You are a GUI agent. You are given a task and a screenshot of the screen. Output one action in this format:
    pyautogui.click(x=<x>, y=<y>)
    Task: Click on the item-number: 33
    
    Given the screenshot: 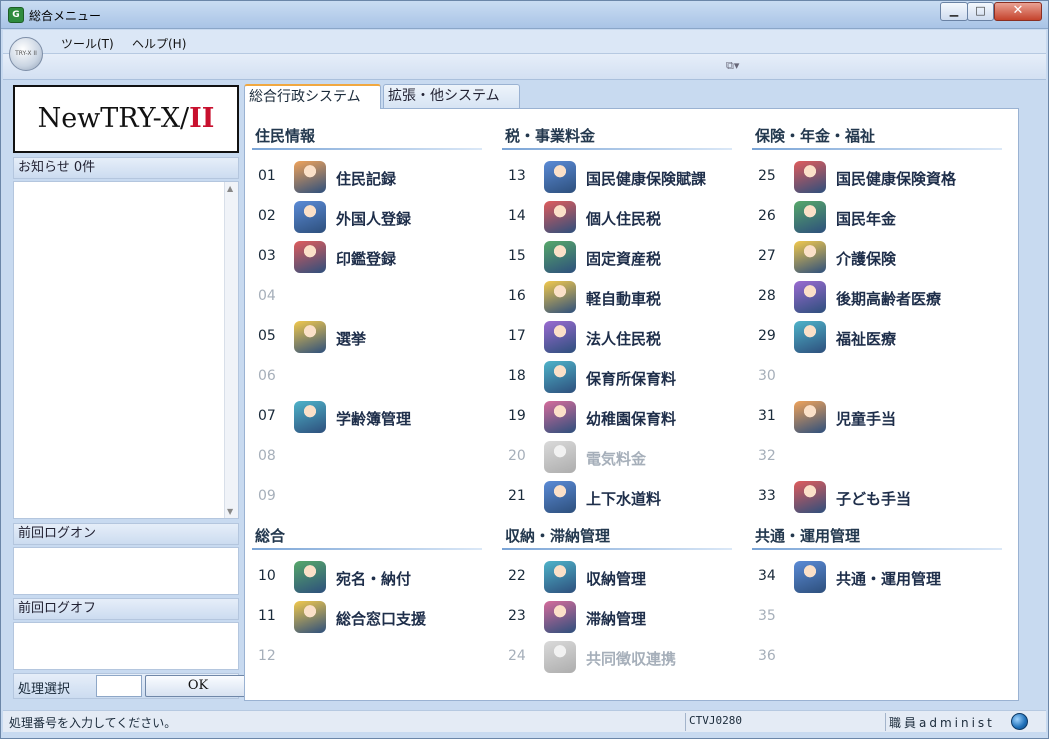 What is the action you would take?
    pyautogui.click(x=767, y=496)
    